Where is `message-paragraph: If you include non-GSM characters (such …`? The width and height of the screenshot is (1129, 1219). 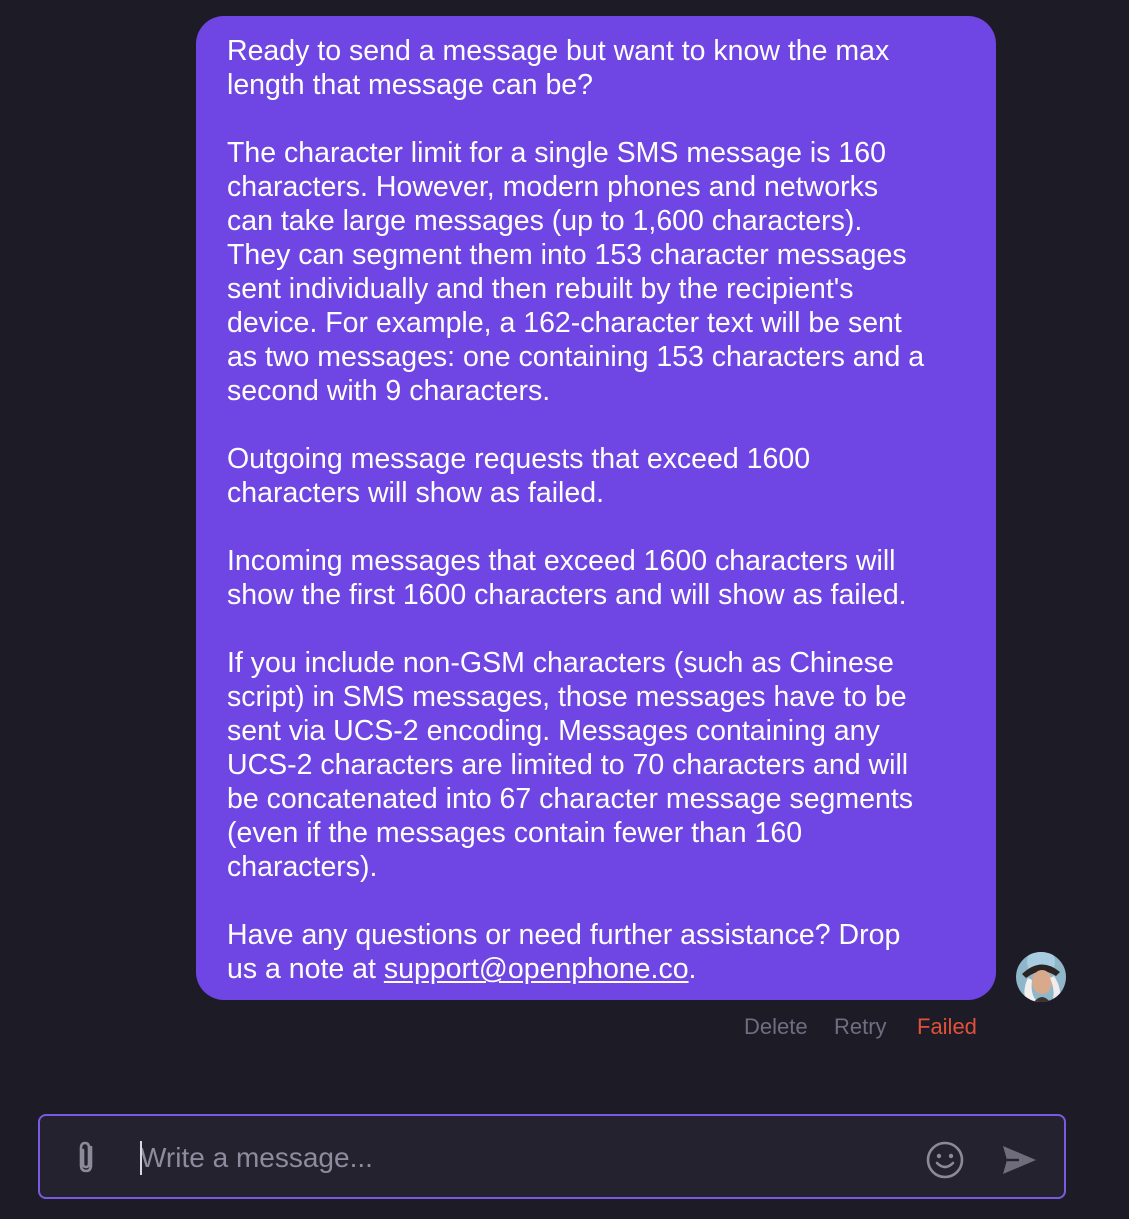 message-paragraph: If you include non-GSM characters (such … is located at coordinates (570, 765).